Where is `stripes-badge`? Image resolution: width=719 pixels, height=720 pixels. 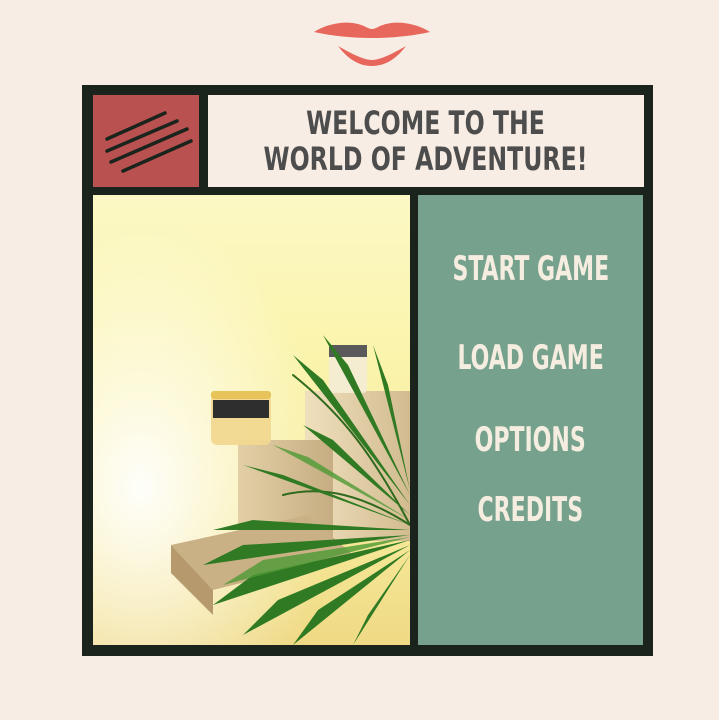 stripes-badge is located at coordinates (146, 141).